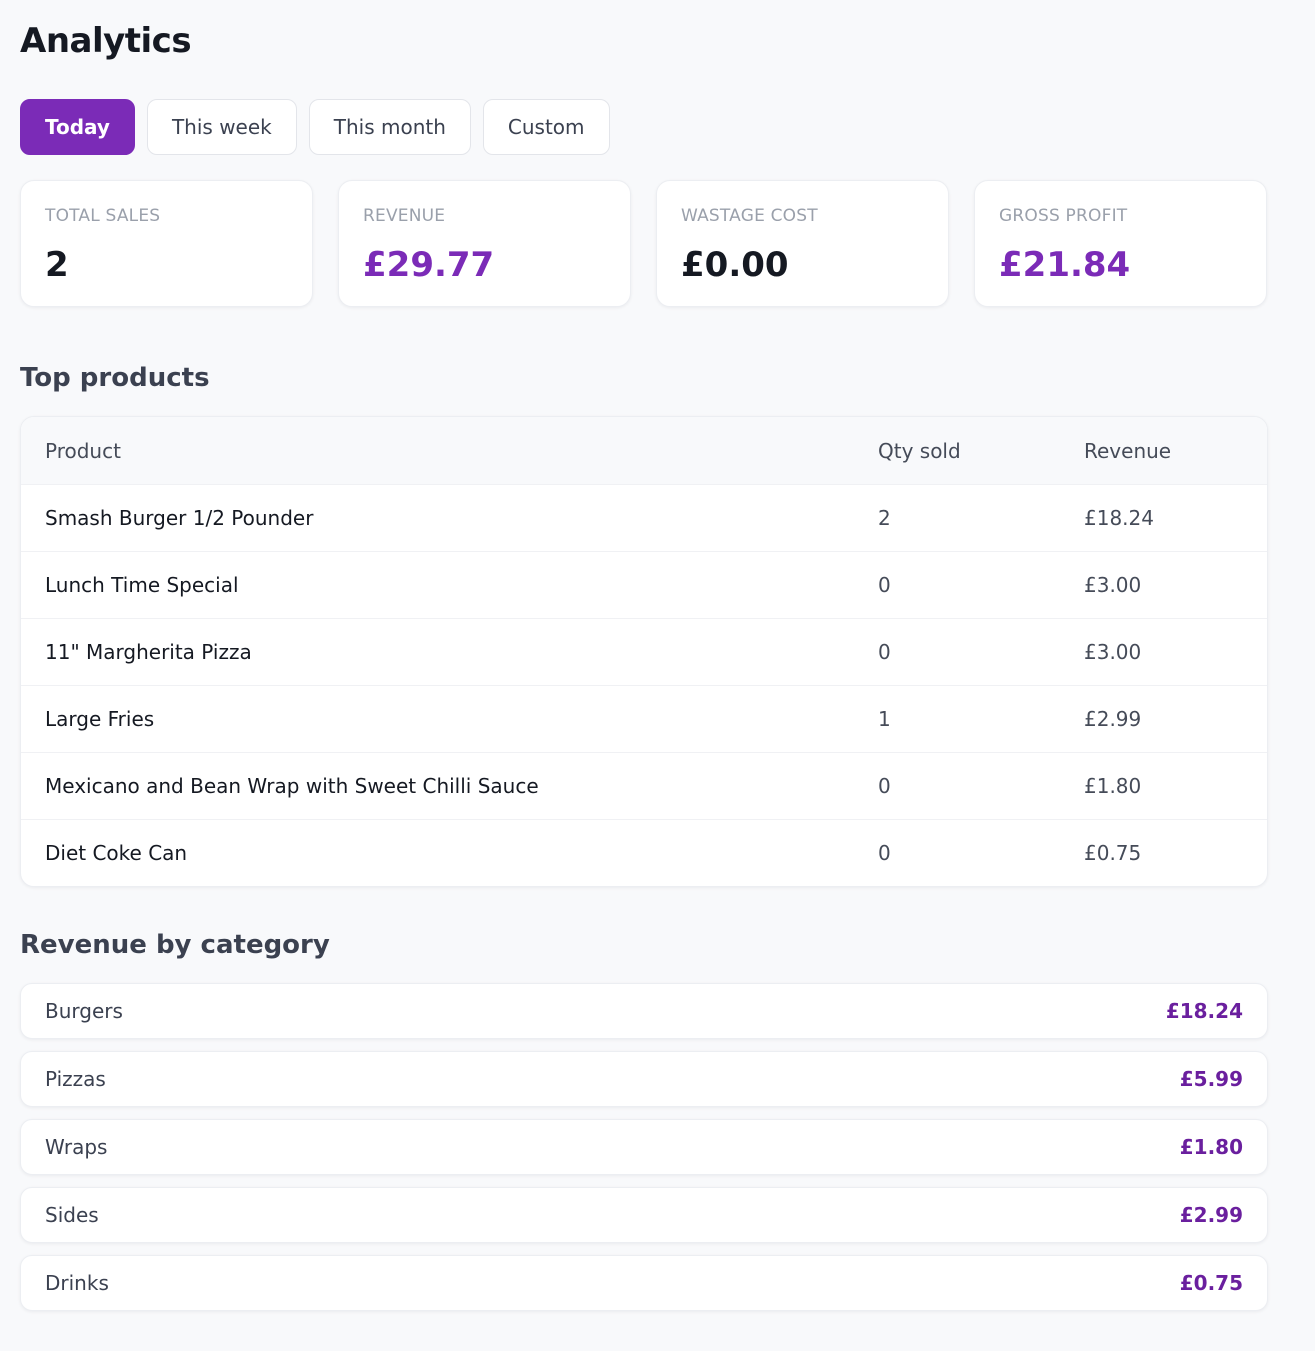 The height and width of the screenshot is (1351, 1315). What do you see at coordinates (484, 243) in the screenshot?
I see `stat-card-revenue: REVENUE £29.77` at bounding box center [484, 243].